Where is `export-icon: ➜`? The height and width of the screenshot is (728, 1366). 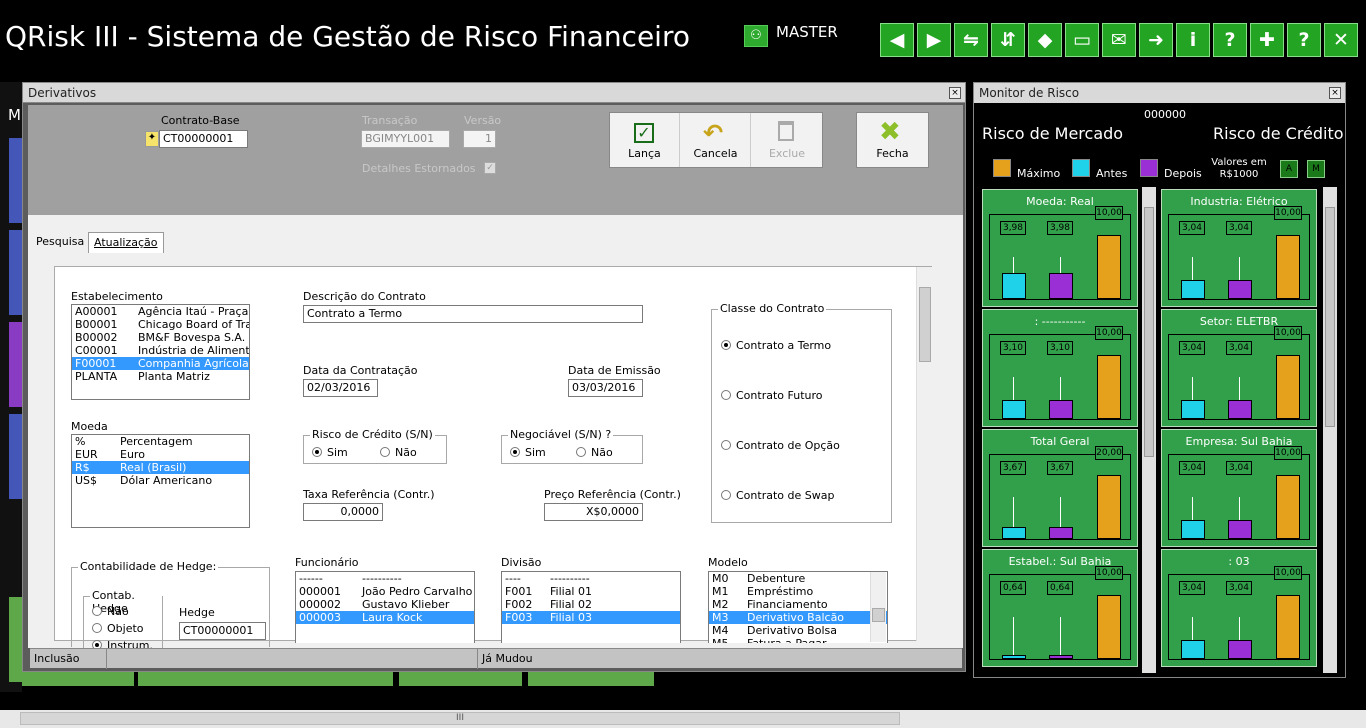 export-icon: ➜ is located at coordinates (1156, 40).